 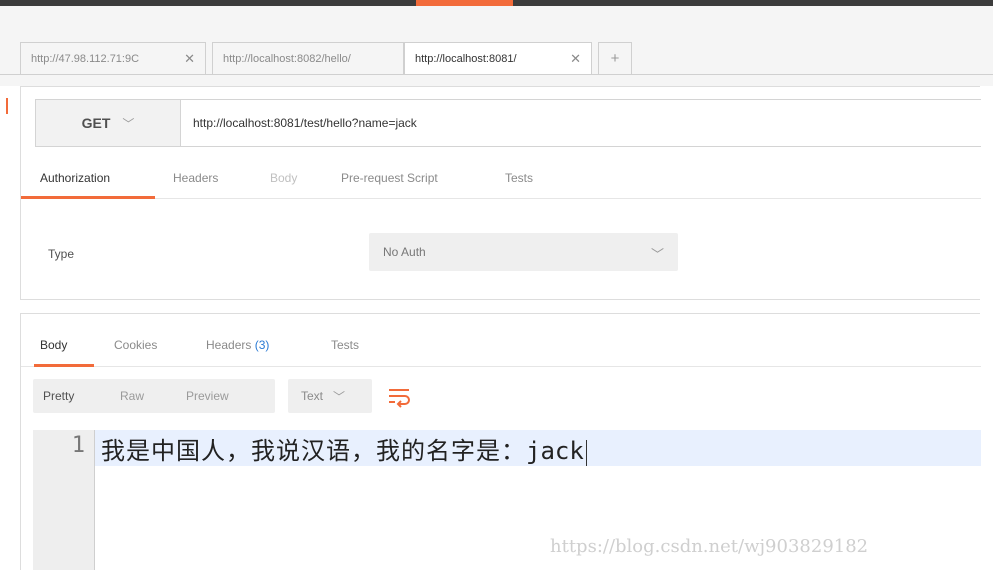 I want to click on format-value: Text, so click(x=312, y=396).